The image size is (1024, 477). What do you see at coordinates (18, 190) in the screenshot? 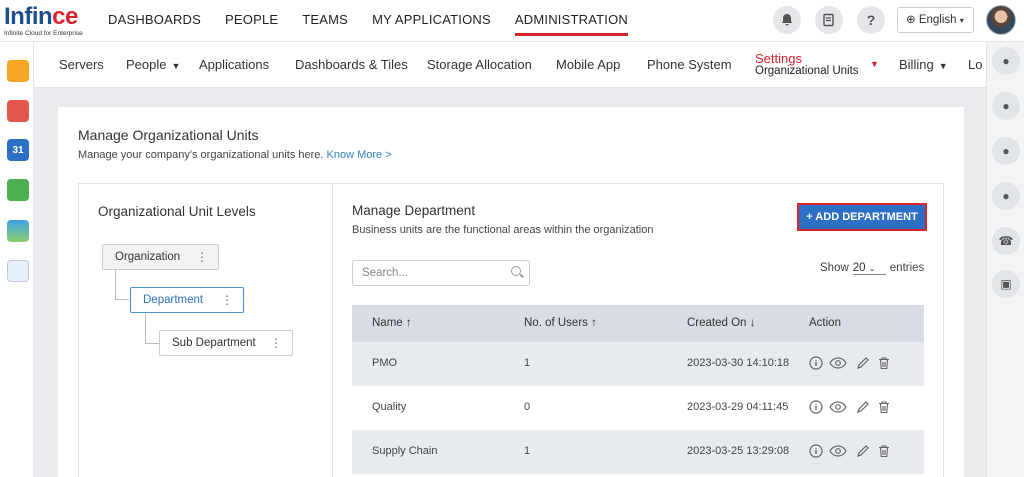
I see `tasks-app-icon` at bounding box center [18, 190].